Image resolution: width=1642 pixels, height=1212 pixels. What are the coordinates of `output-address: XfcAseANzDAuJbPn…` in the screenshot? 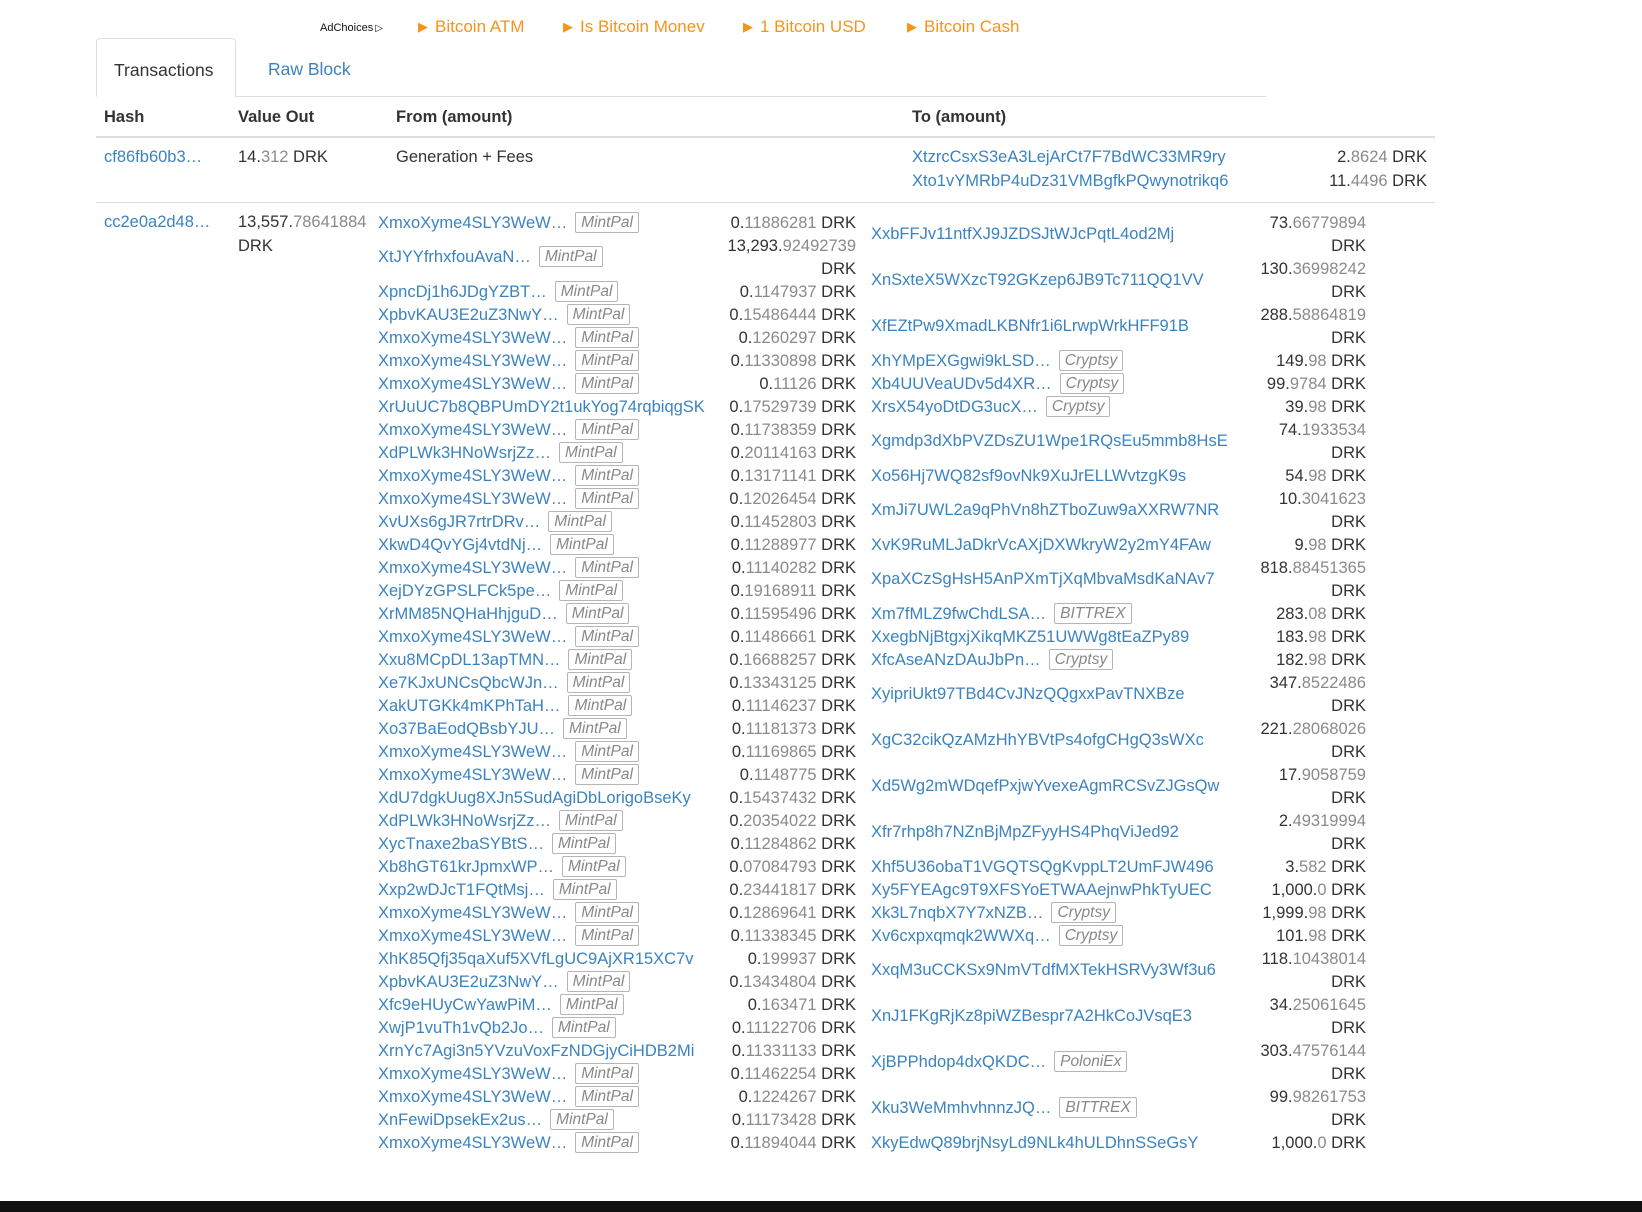 It's located at (956, 660).